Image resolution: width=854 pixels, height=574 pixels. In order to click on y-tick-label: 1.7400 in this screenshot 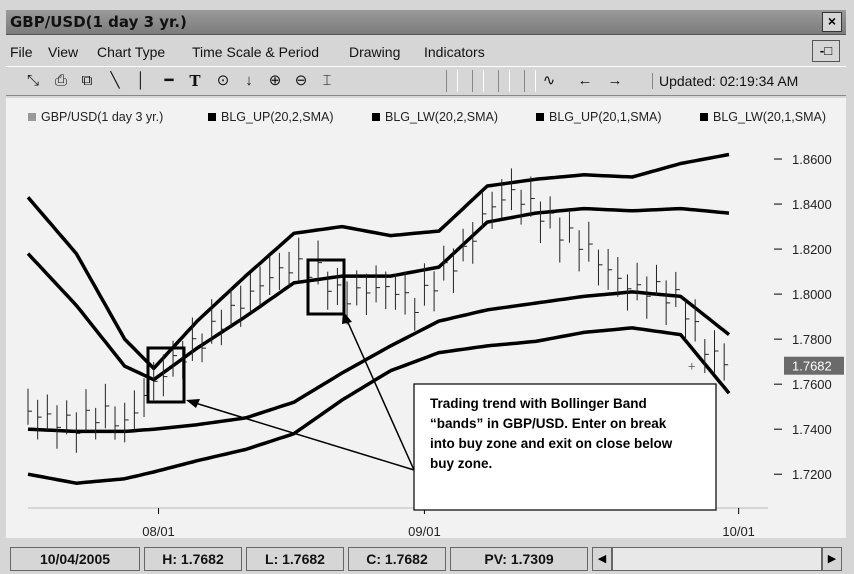, I will do `click(812, 429)`.